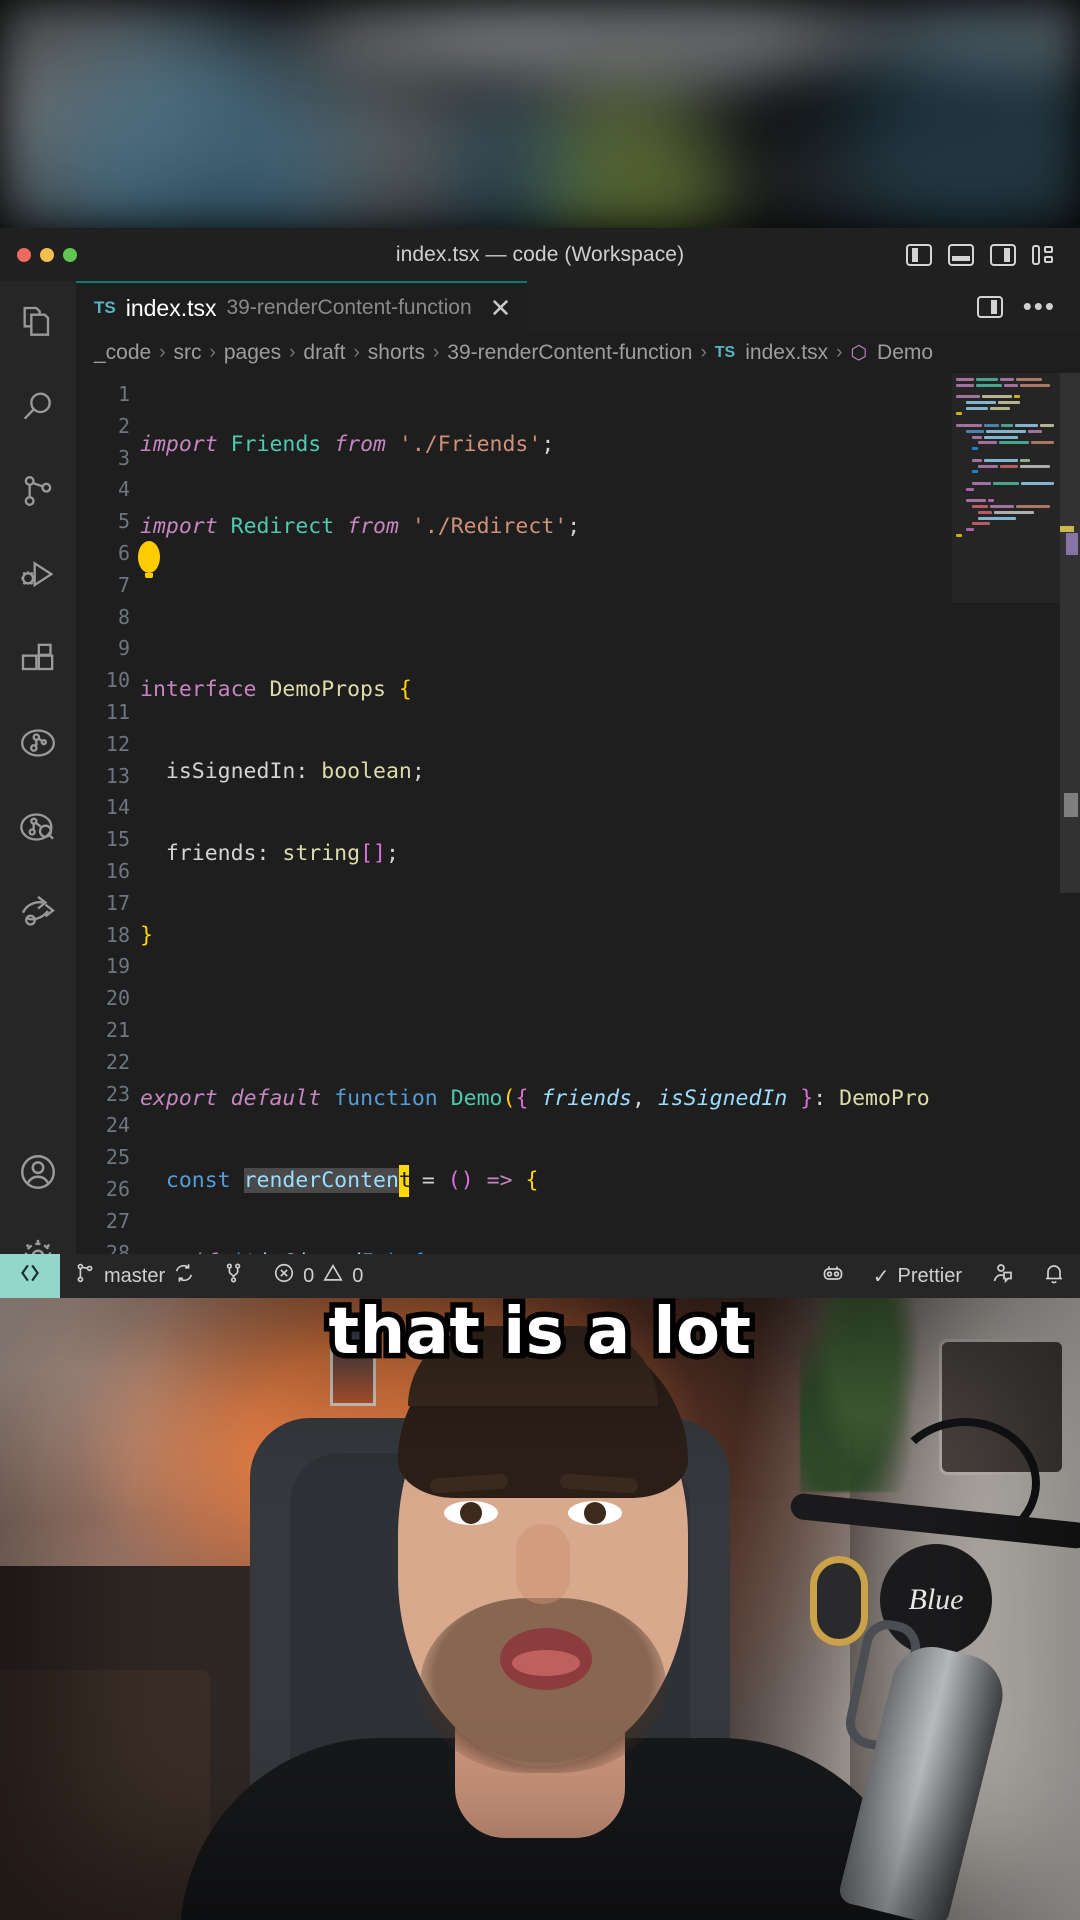 This screenshot has height=1920, width=1080. What do you see at coordinates (123, 394) in the screenshot?
I see `line-number: 1` at bounding box center [123, 394].